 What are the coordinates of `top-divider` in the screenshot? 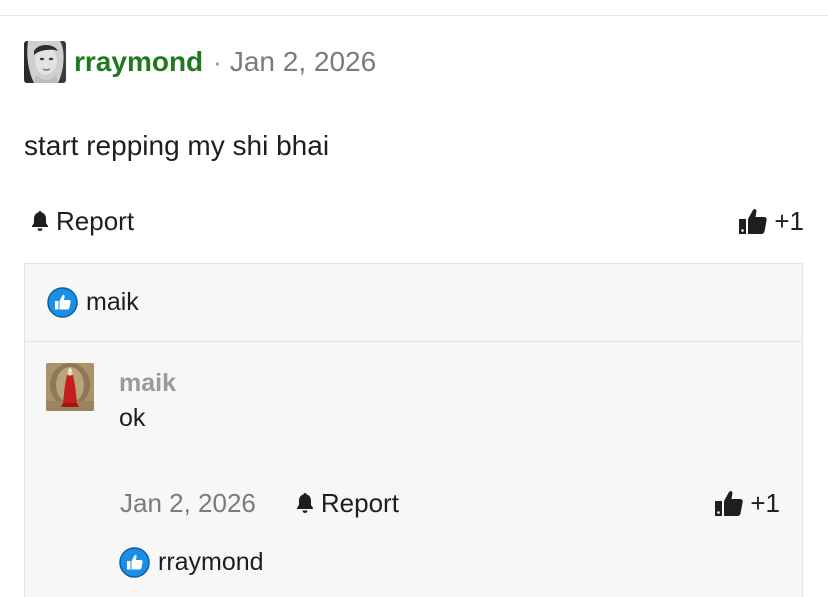 It's located at (414, 15).